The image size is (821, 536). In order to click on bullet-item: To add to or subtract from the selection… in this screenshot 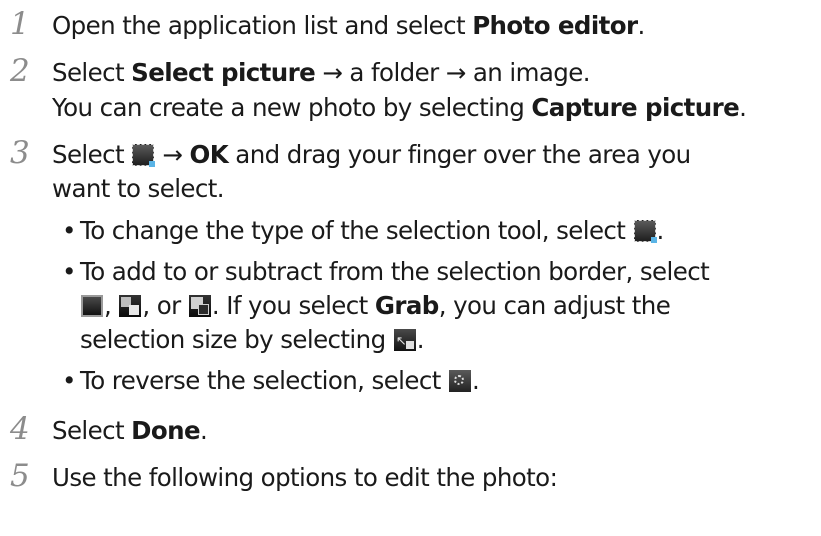, I will do `click(395, 271)`.